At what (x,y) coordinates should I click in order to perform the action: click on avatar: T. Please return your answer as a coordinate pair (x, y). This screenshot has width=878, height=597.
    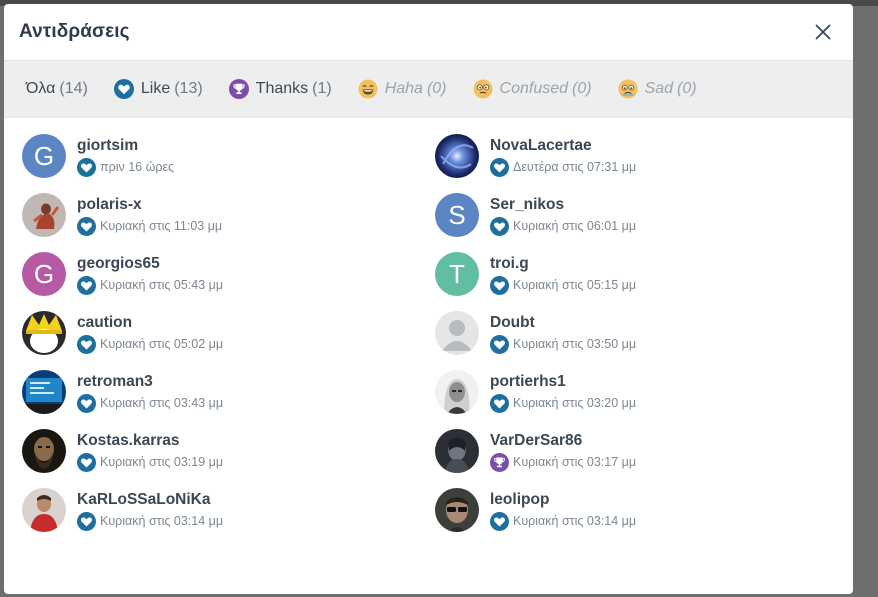
    Looking at the image, I should click on (457, 274).